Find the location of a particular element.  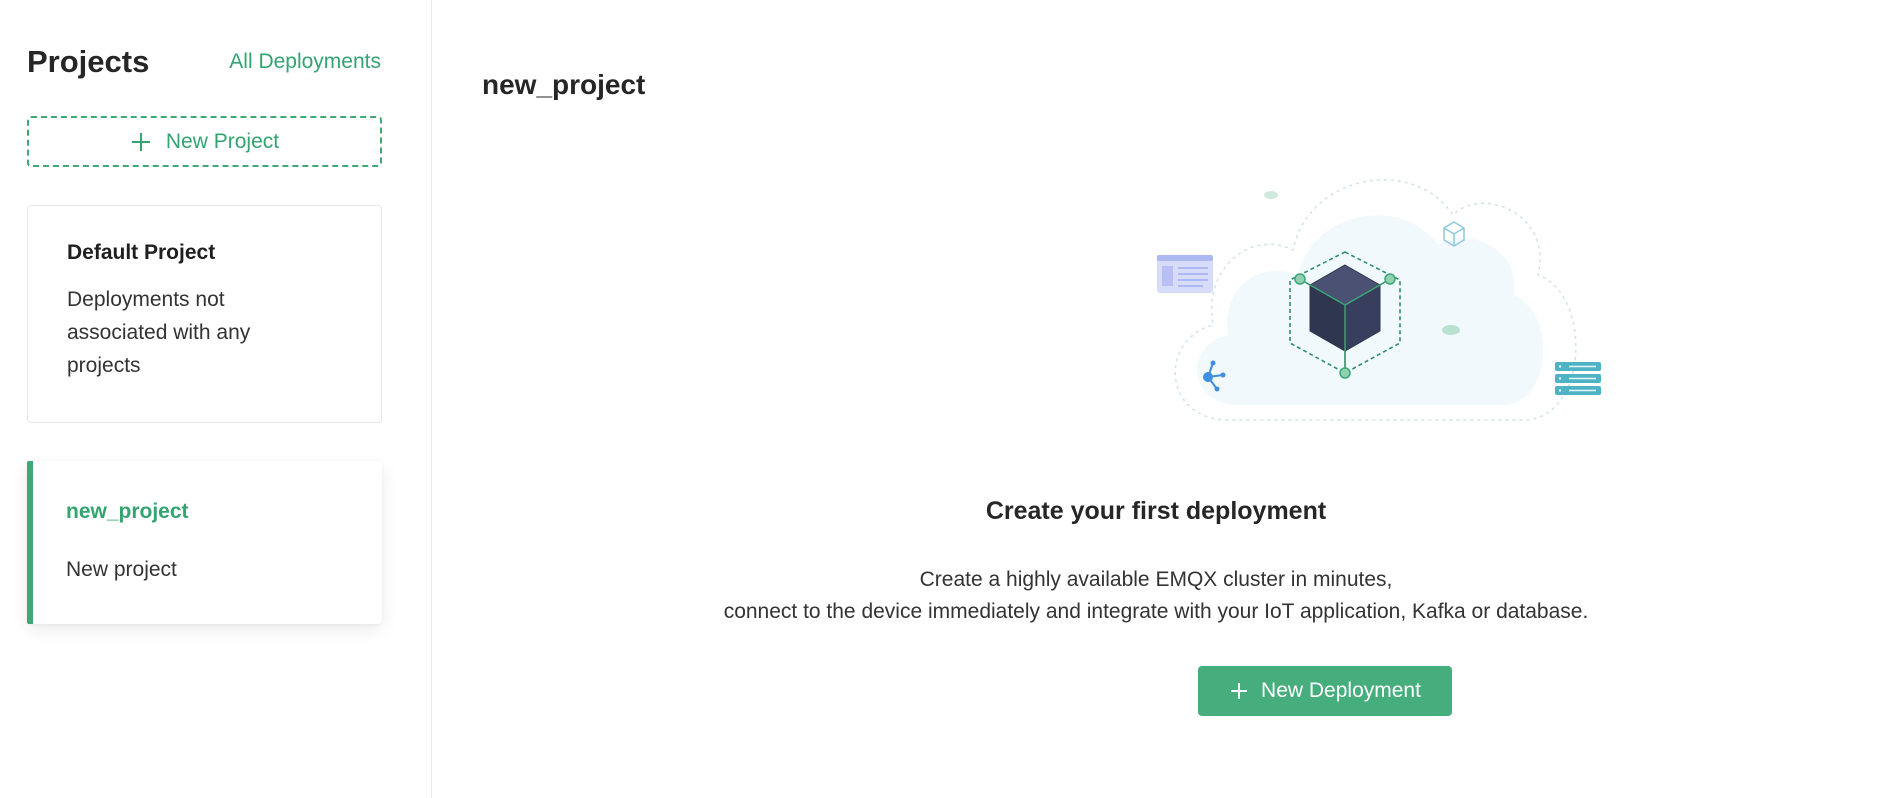

sidebar-header: Projects All Deployments is located at coordinates (204, 62).